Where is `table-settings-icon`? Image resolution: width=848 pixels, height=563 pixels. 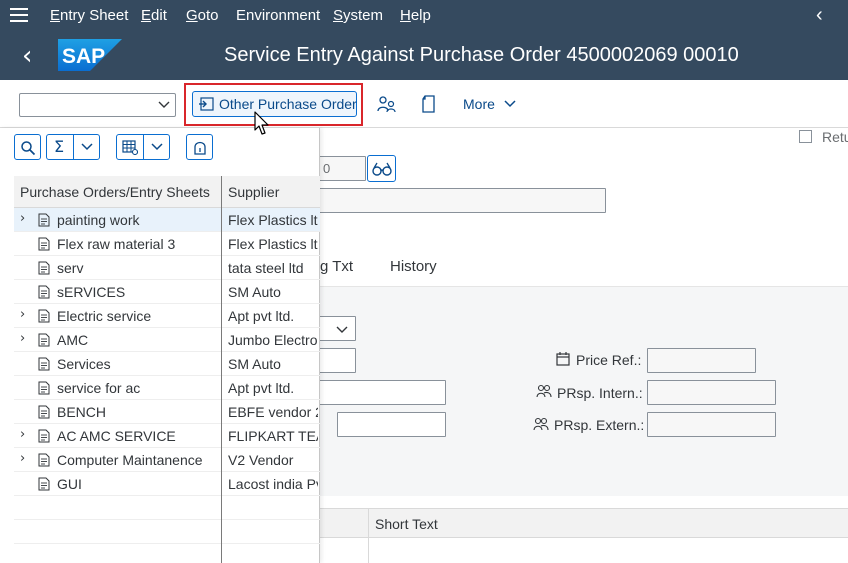 table-settings-icon is located at coordinates (130, 147).